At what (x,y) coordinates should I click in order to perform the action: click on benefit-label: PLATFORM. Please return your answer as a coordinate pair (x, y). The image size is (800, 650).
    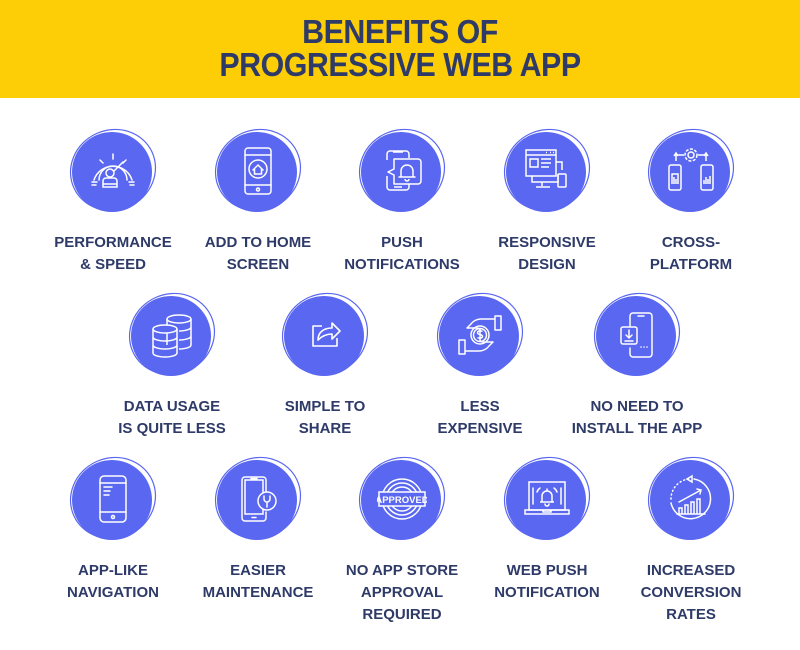
    Looking at the image, I should click on (691, 264).